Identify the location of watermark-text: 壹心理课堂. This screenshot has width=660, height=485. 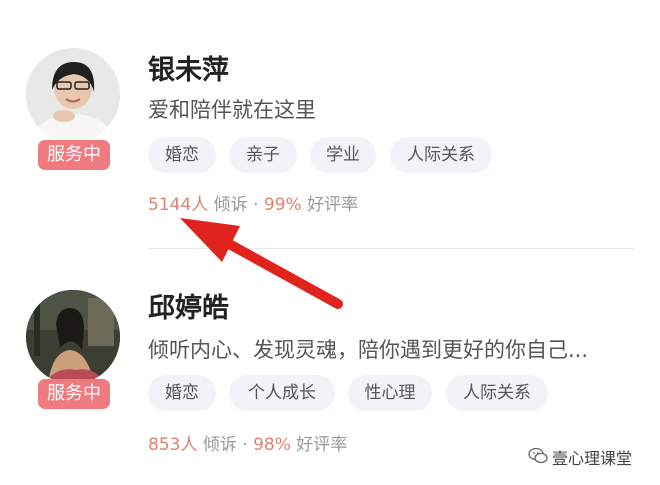
(592, 458).